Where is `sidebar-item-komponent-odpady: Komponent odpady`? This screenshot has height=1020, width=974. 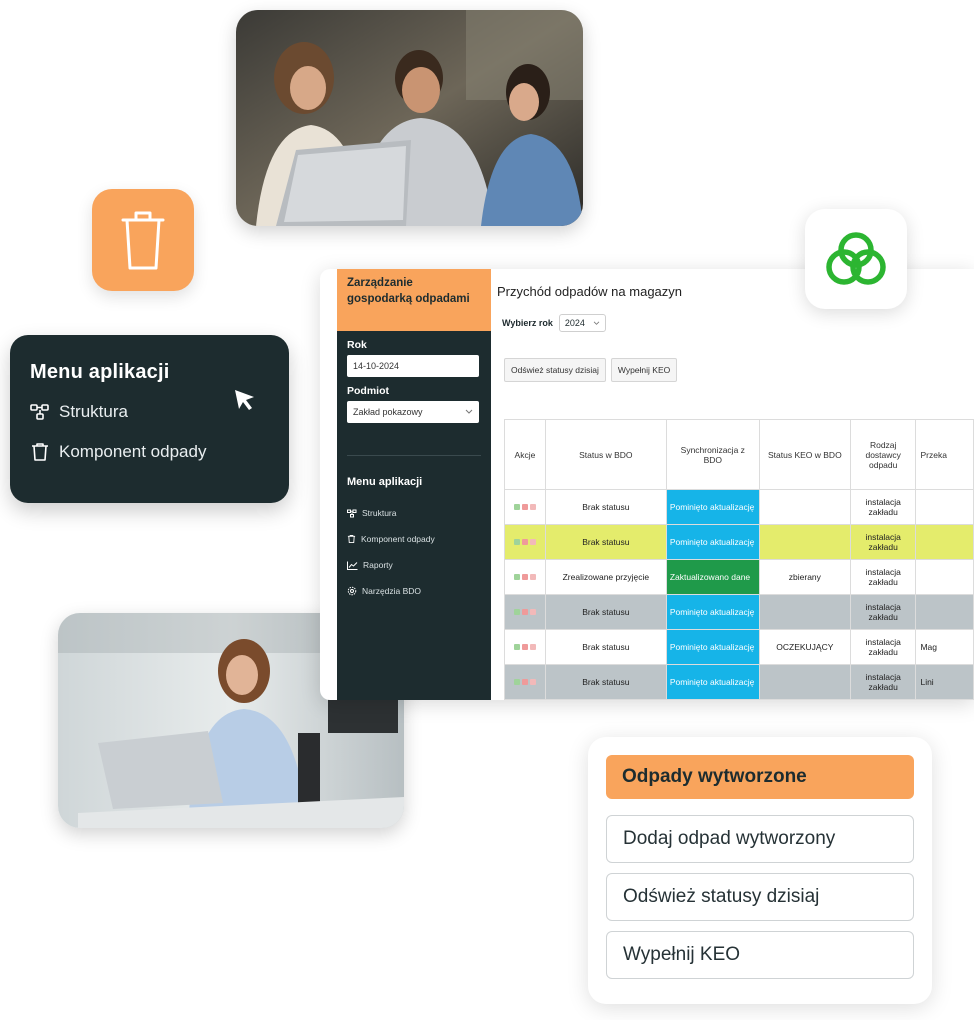 sidebar-item-komponent-odpady: Komponent odpady is located at coordinates (414, 539).